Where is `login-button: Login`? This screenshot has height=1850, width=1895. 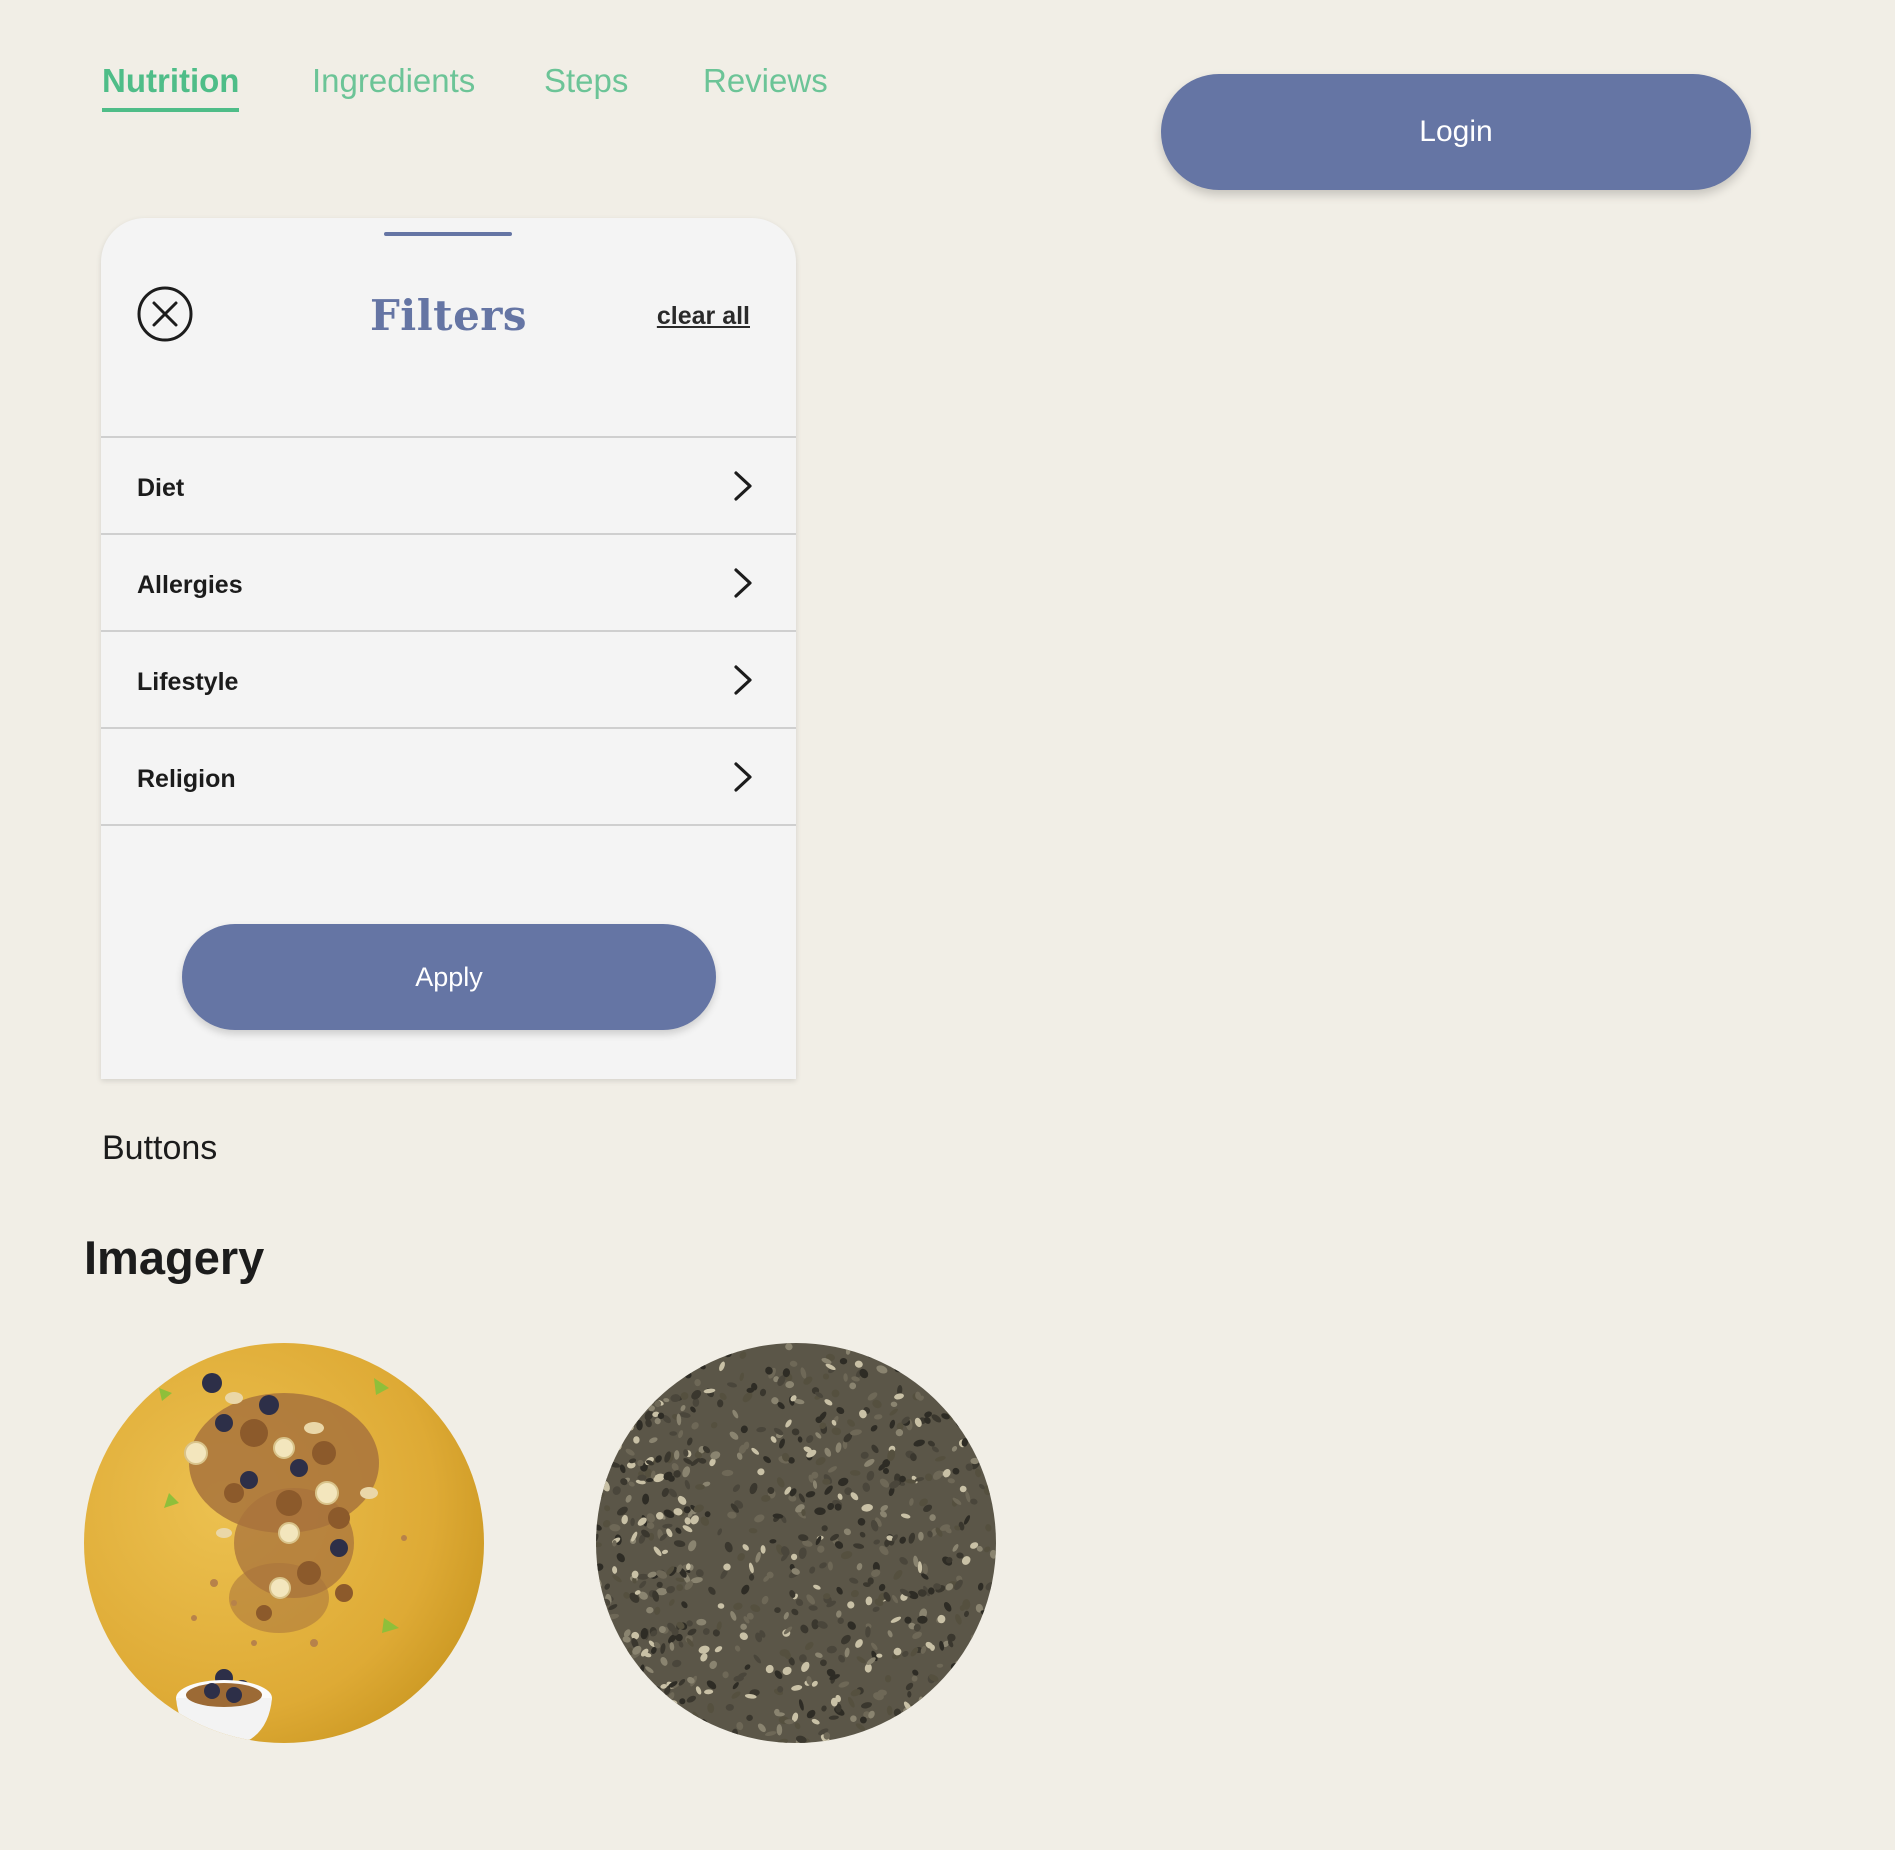 login-button: Login is located at coordinates (1456, 132).